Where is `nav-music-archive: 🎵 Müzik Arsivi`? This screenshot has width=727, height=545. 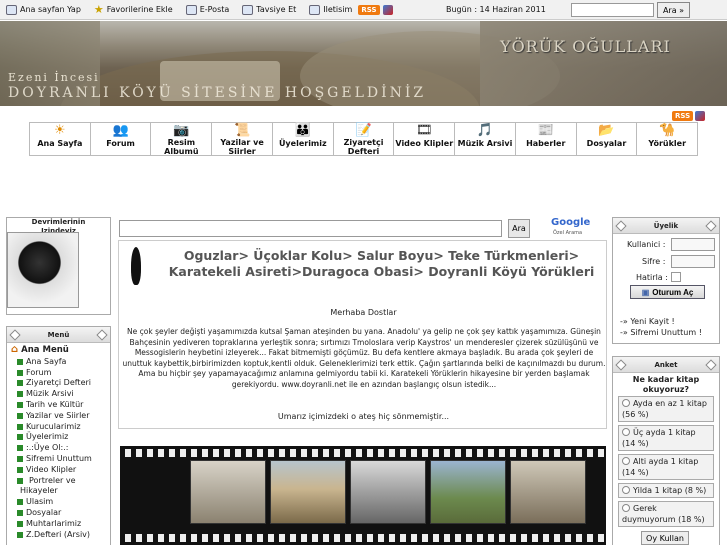
nav-music-archive: 🎵 Müzik Arsivi is located at coordinates (485, 139).